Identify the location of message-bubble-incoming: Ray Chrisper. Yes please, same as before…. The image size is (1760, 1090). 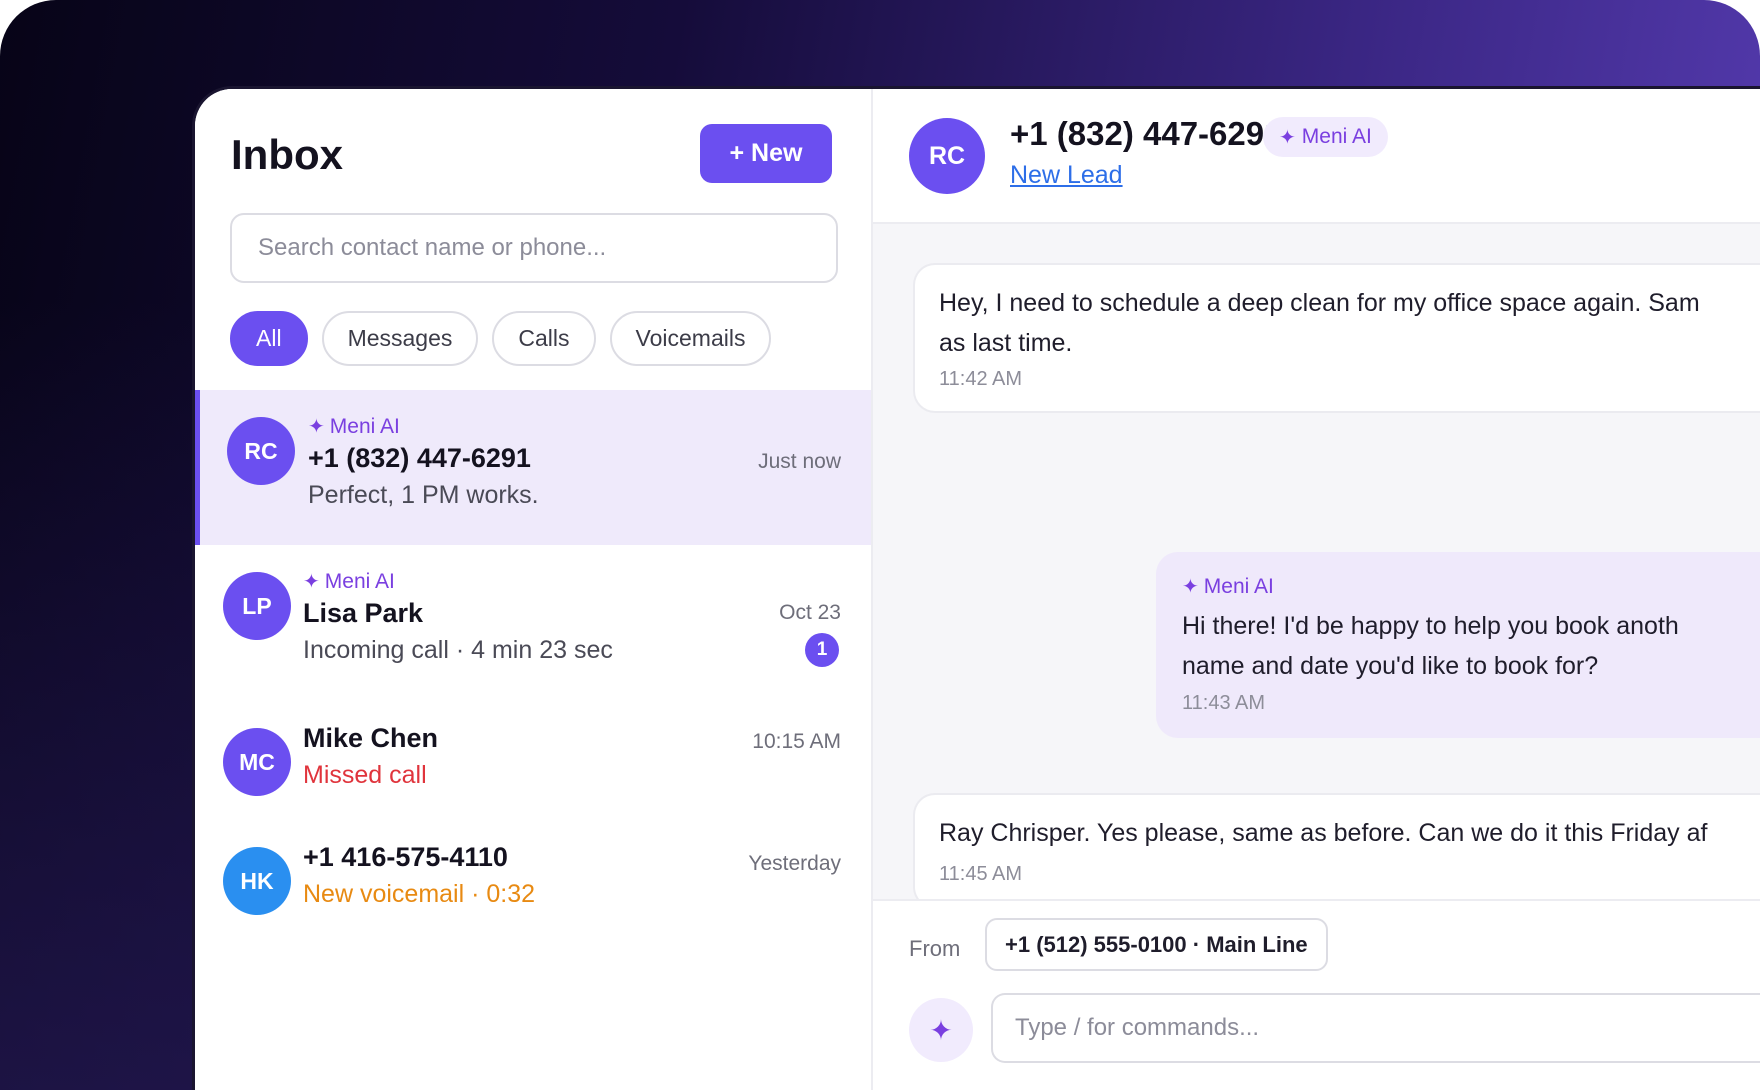
(1336, 851).